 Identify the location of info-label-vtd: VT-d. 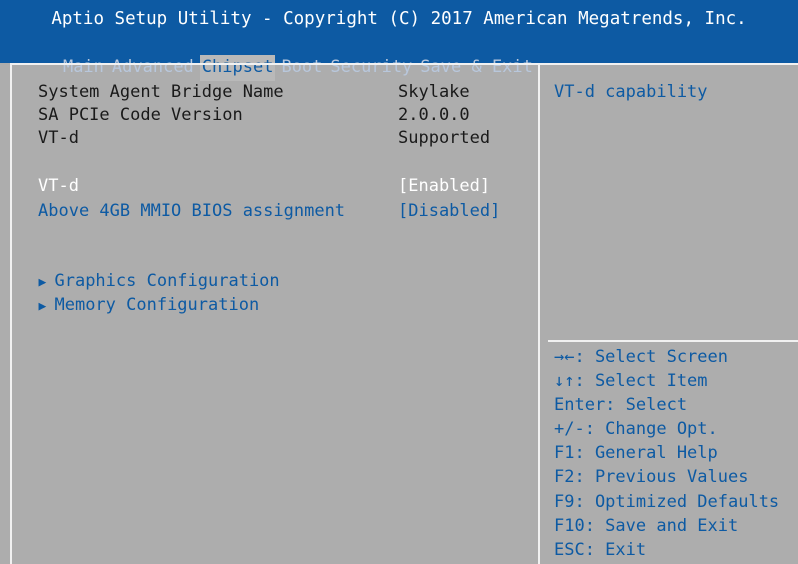
(58, 138).